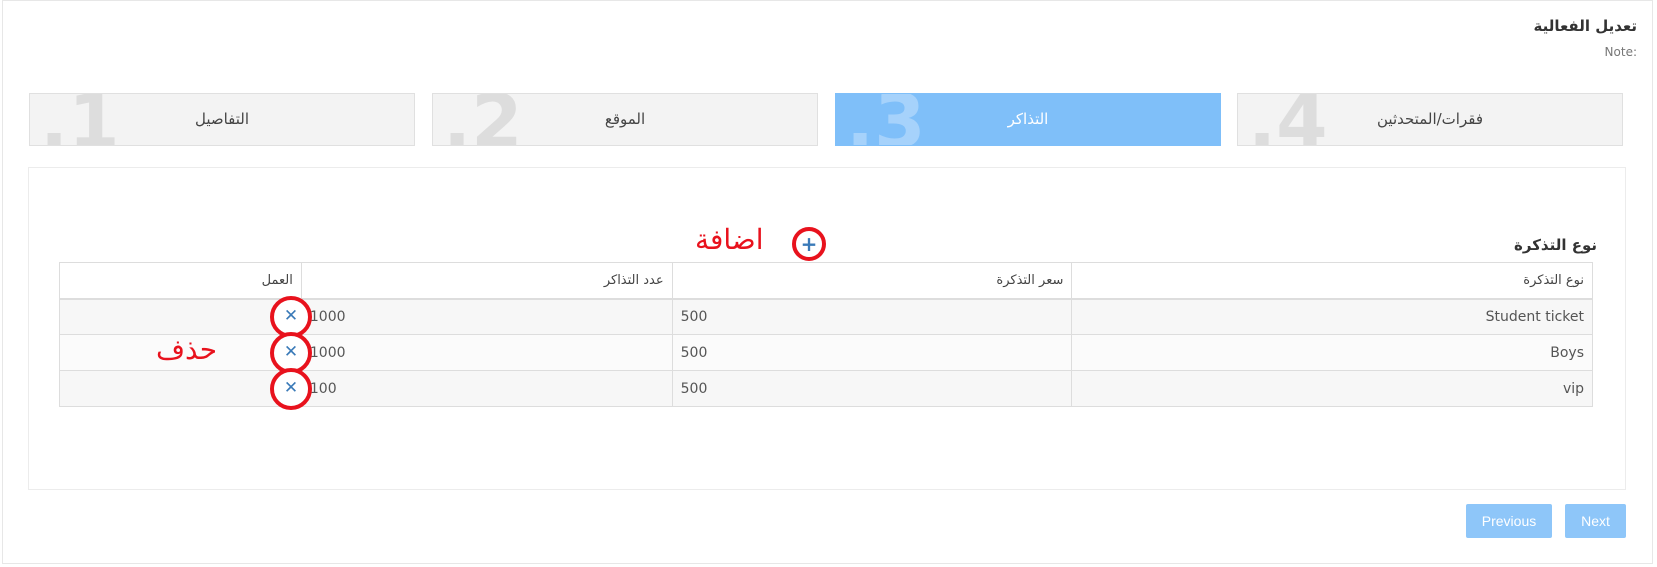 This screenshot has height=567, width=1657. Describe the element at coordinates (1332, 316) in the screenshot. I see `ticket-type-cell: Student ticket` at that location.